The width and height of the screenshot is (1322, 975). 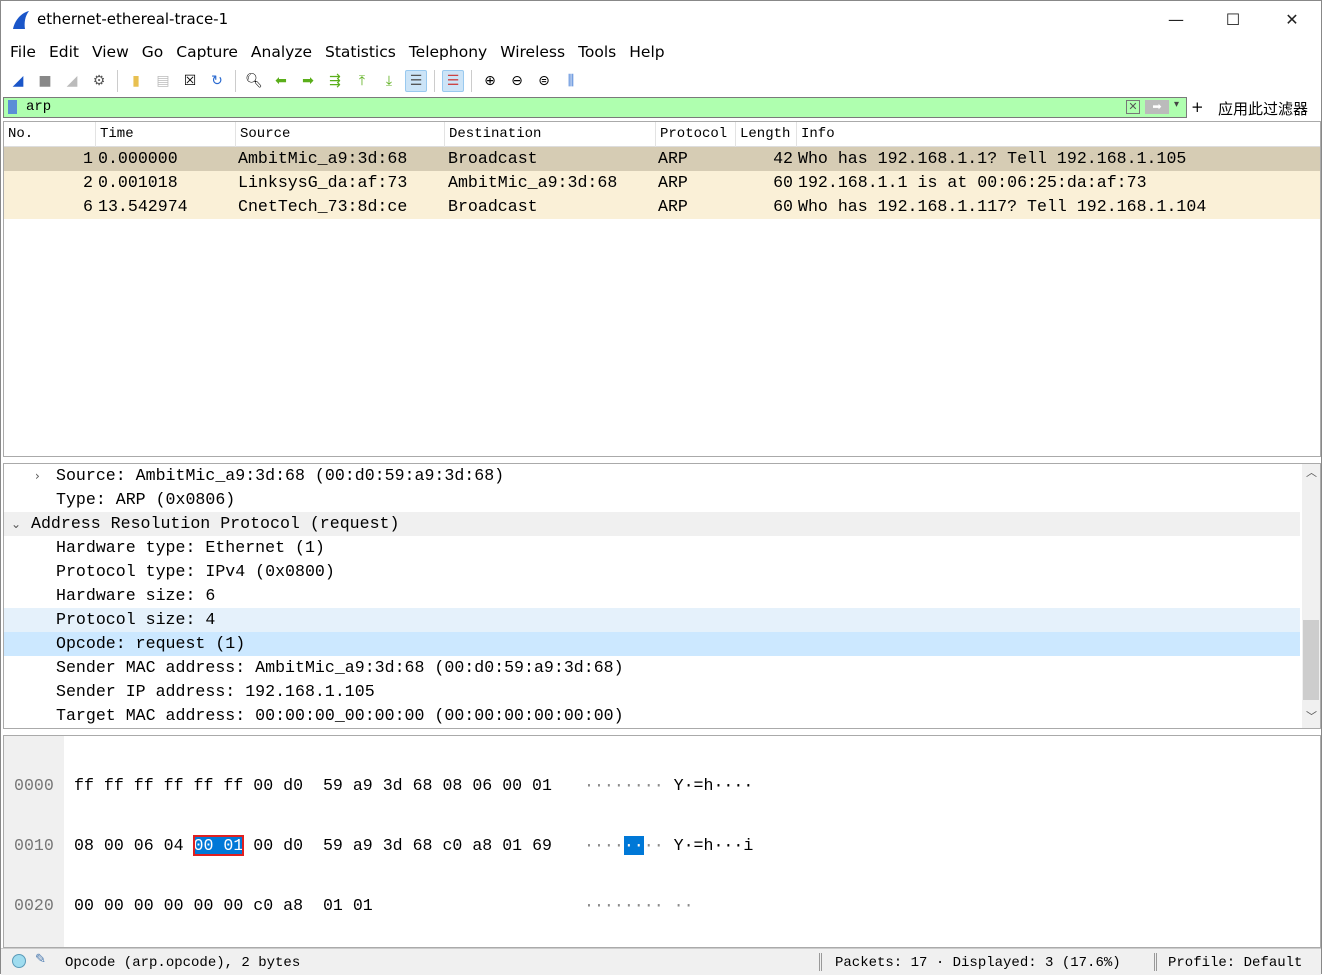 What do you see at coordinates (453, 80) in the screenshot?
I see `colorize-icon: ☰` at bounding box center [453, 80].